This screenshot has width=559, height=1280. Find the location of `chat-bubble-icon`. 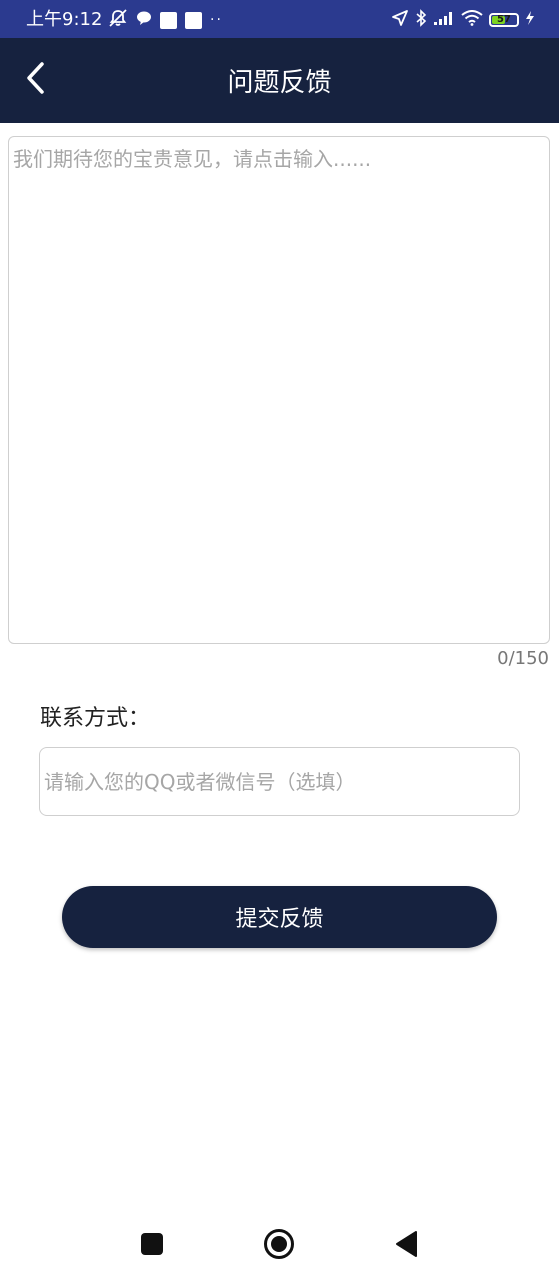

chat-bubble-icon is located at coordinates (144, 20).